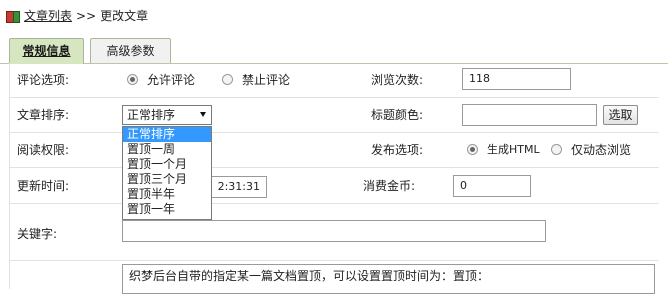 The width and height of the screenshot is (668, 294). What do you see at coordinates (334, 231) in the screenshot?
I see `keywords-input` at bounding box center [334, 231].